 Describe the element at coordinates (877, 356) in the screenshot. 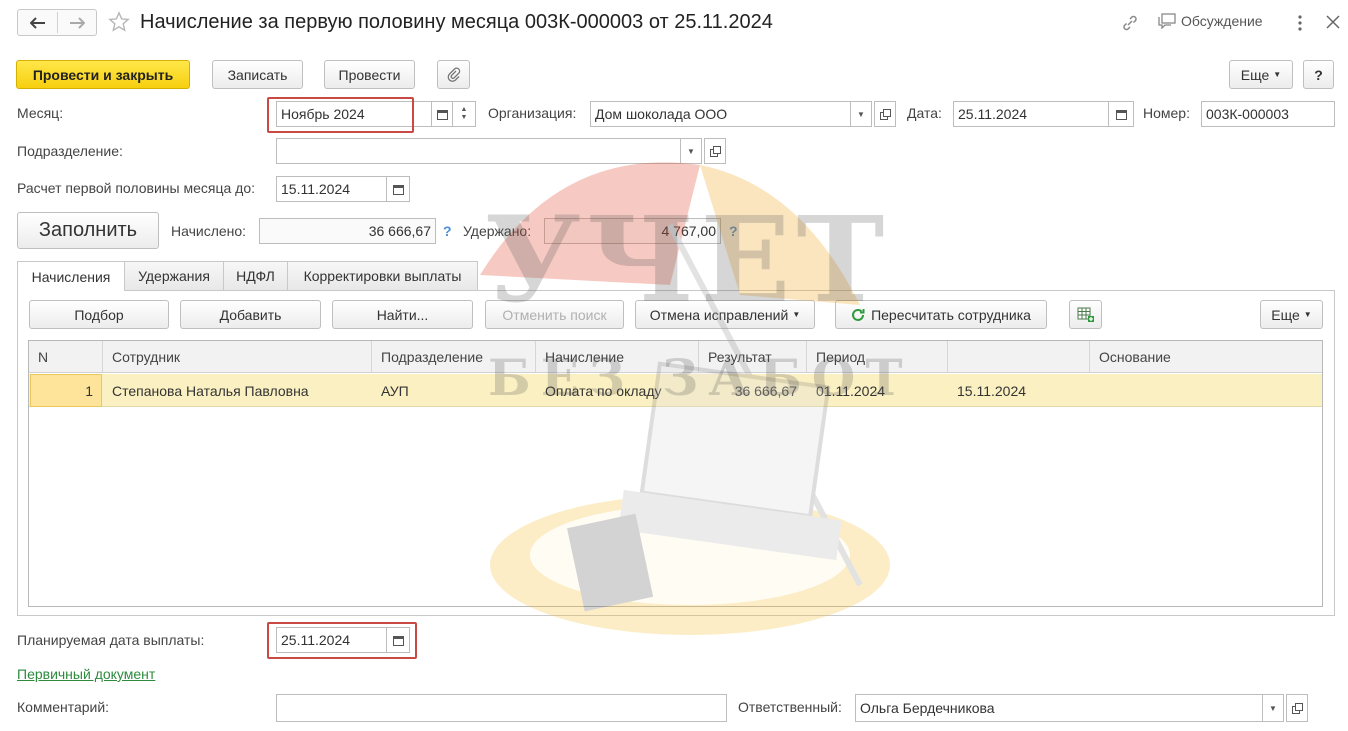

I see `col-period: Период` at that location.